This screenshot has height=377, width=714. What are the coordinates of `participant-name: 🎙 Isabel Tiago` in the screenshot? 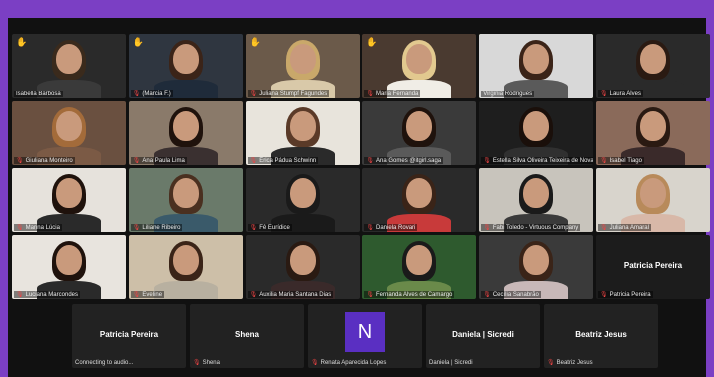 It's located at (621, 160).